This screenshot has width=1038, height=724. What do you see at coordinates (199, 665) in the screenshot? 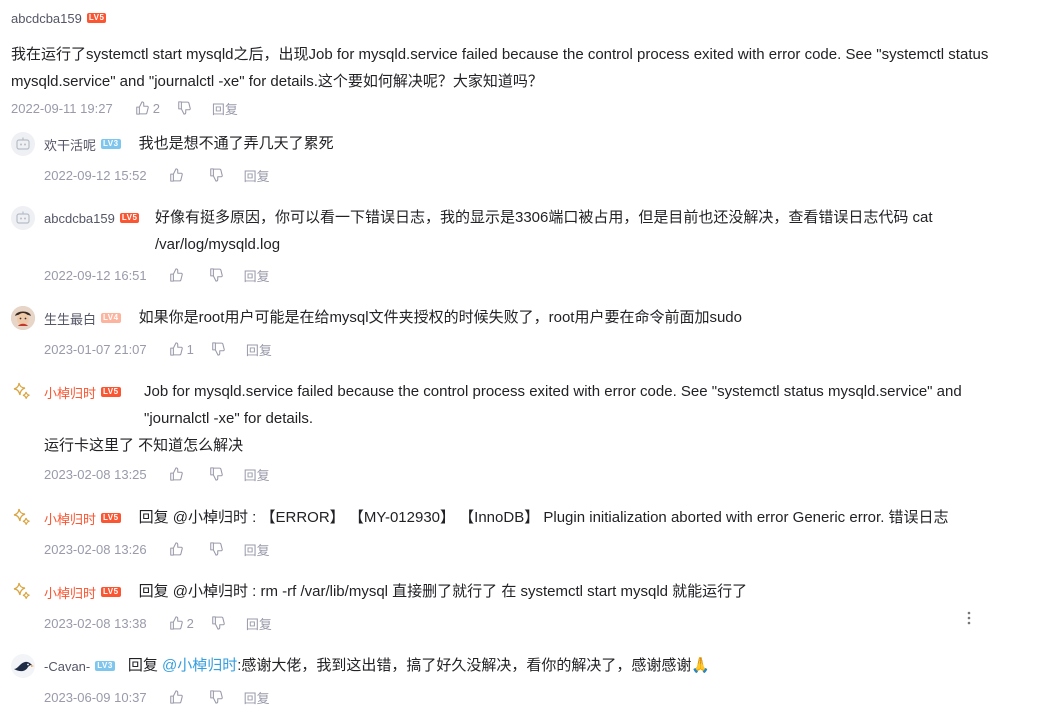
I see `mention-link: @小棹归时` at bounding box center [199, 665].